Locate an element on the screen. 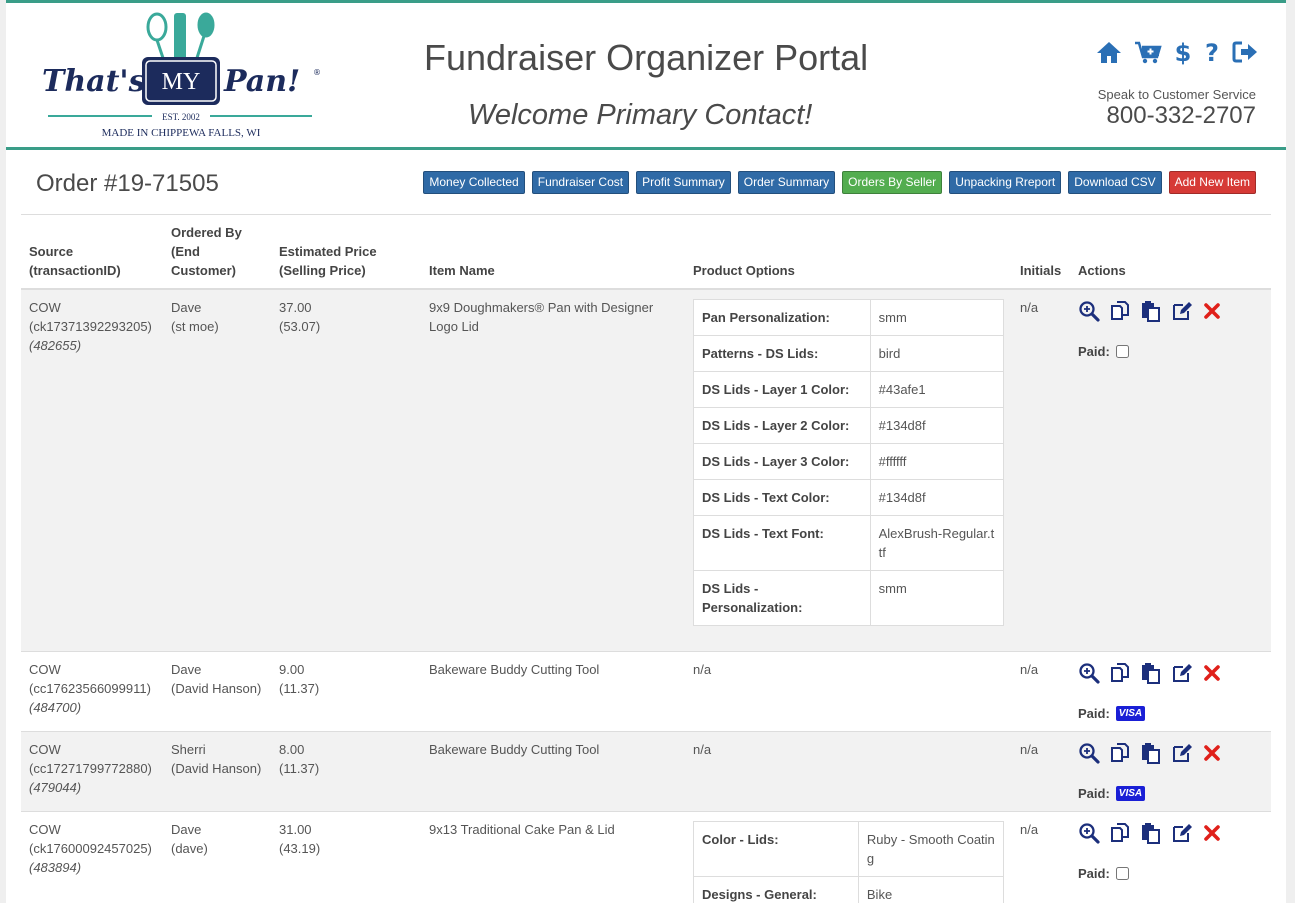 The height and width of the screenshot is (903, 1295). paid-status: Paid: VISA is located at coordinates (1170, 793).